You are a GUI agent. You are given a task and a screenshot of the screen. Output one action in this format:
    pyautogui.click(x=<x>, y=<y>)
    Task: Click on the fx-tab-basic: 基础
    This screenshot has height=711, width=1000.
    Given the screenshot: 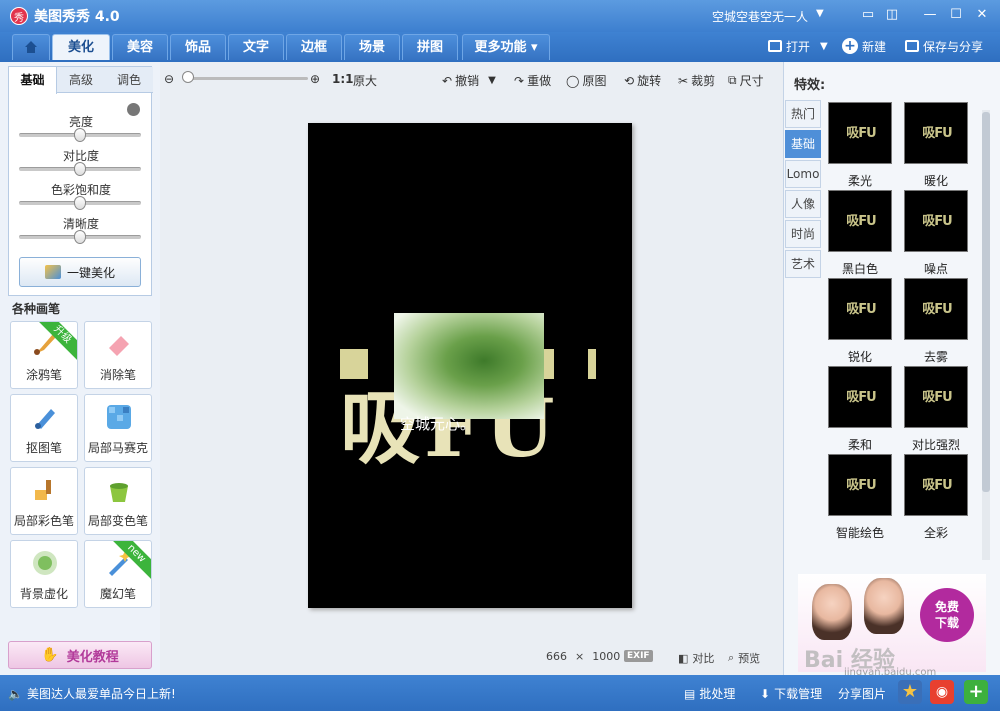 What is the action you would take?
    pyautogui.click(x=803, y=144)
    